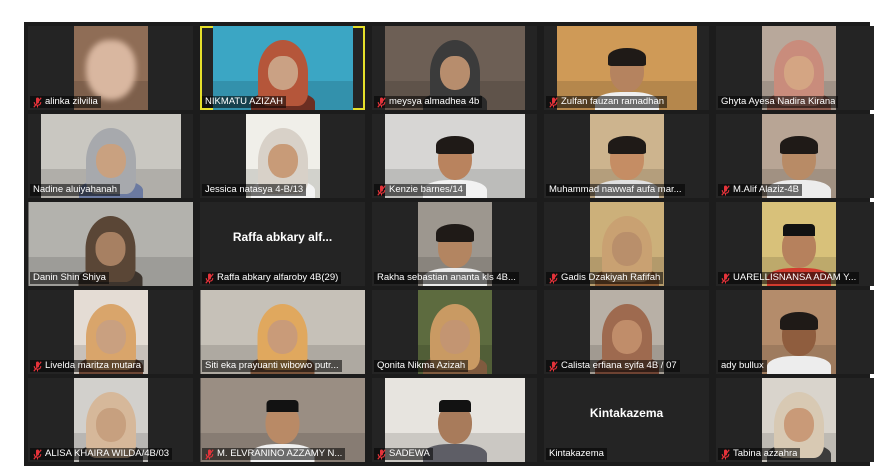 This screenshot has width=874, height=476. I want to click on participant-name-label: Calista erfiana syifa 4B / 07, so click(613, 366).